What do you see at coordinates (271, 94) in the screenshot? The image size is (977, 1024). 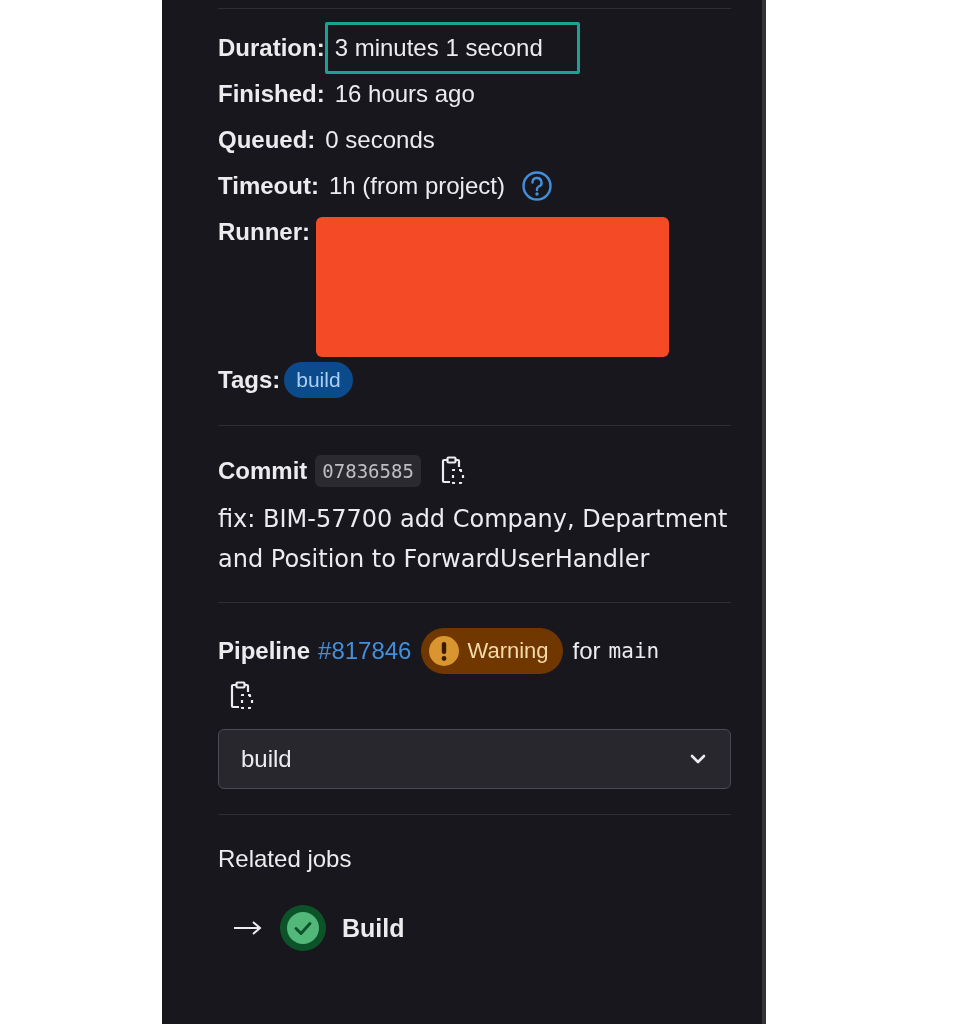 I see `detail-label: Finished:` at bounding box center [271, 94].